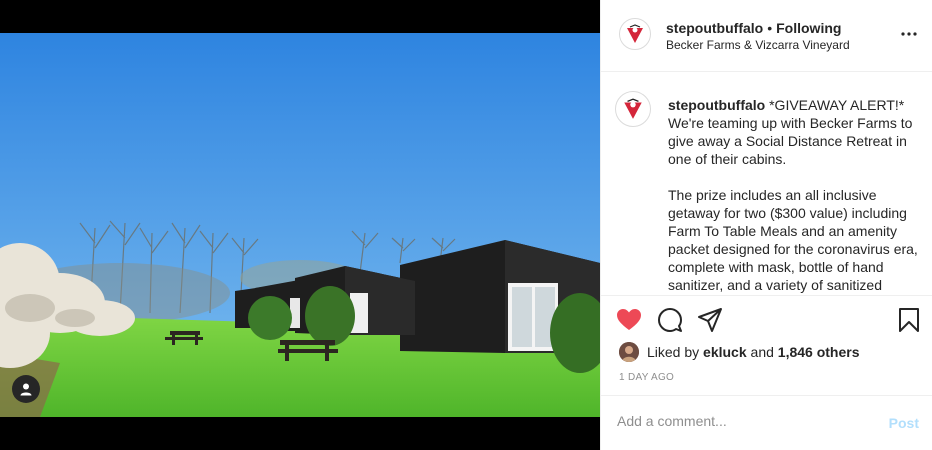 The image size is (932, 450). I want to click on caption-username: stepoutbuffalo, so click(716, 105).